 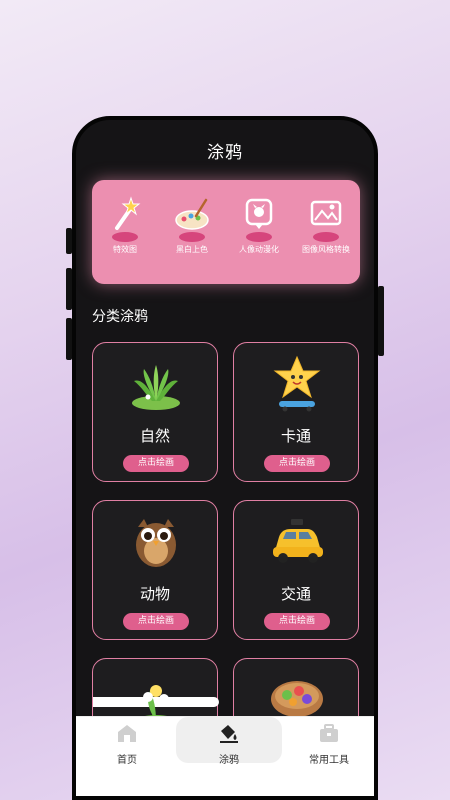 I want to click on feature-item-effects: 特效图, so click(x=125, y=224).